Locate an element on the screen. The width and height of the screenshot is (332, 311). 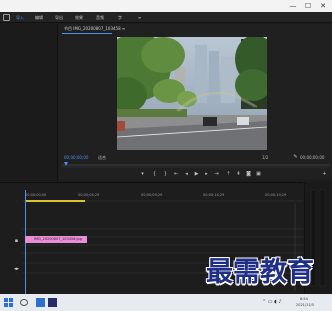
step-back-icon: ◂ is located at coordinates (186, 174).